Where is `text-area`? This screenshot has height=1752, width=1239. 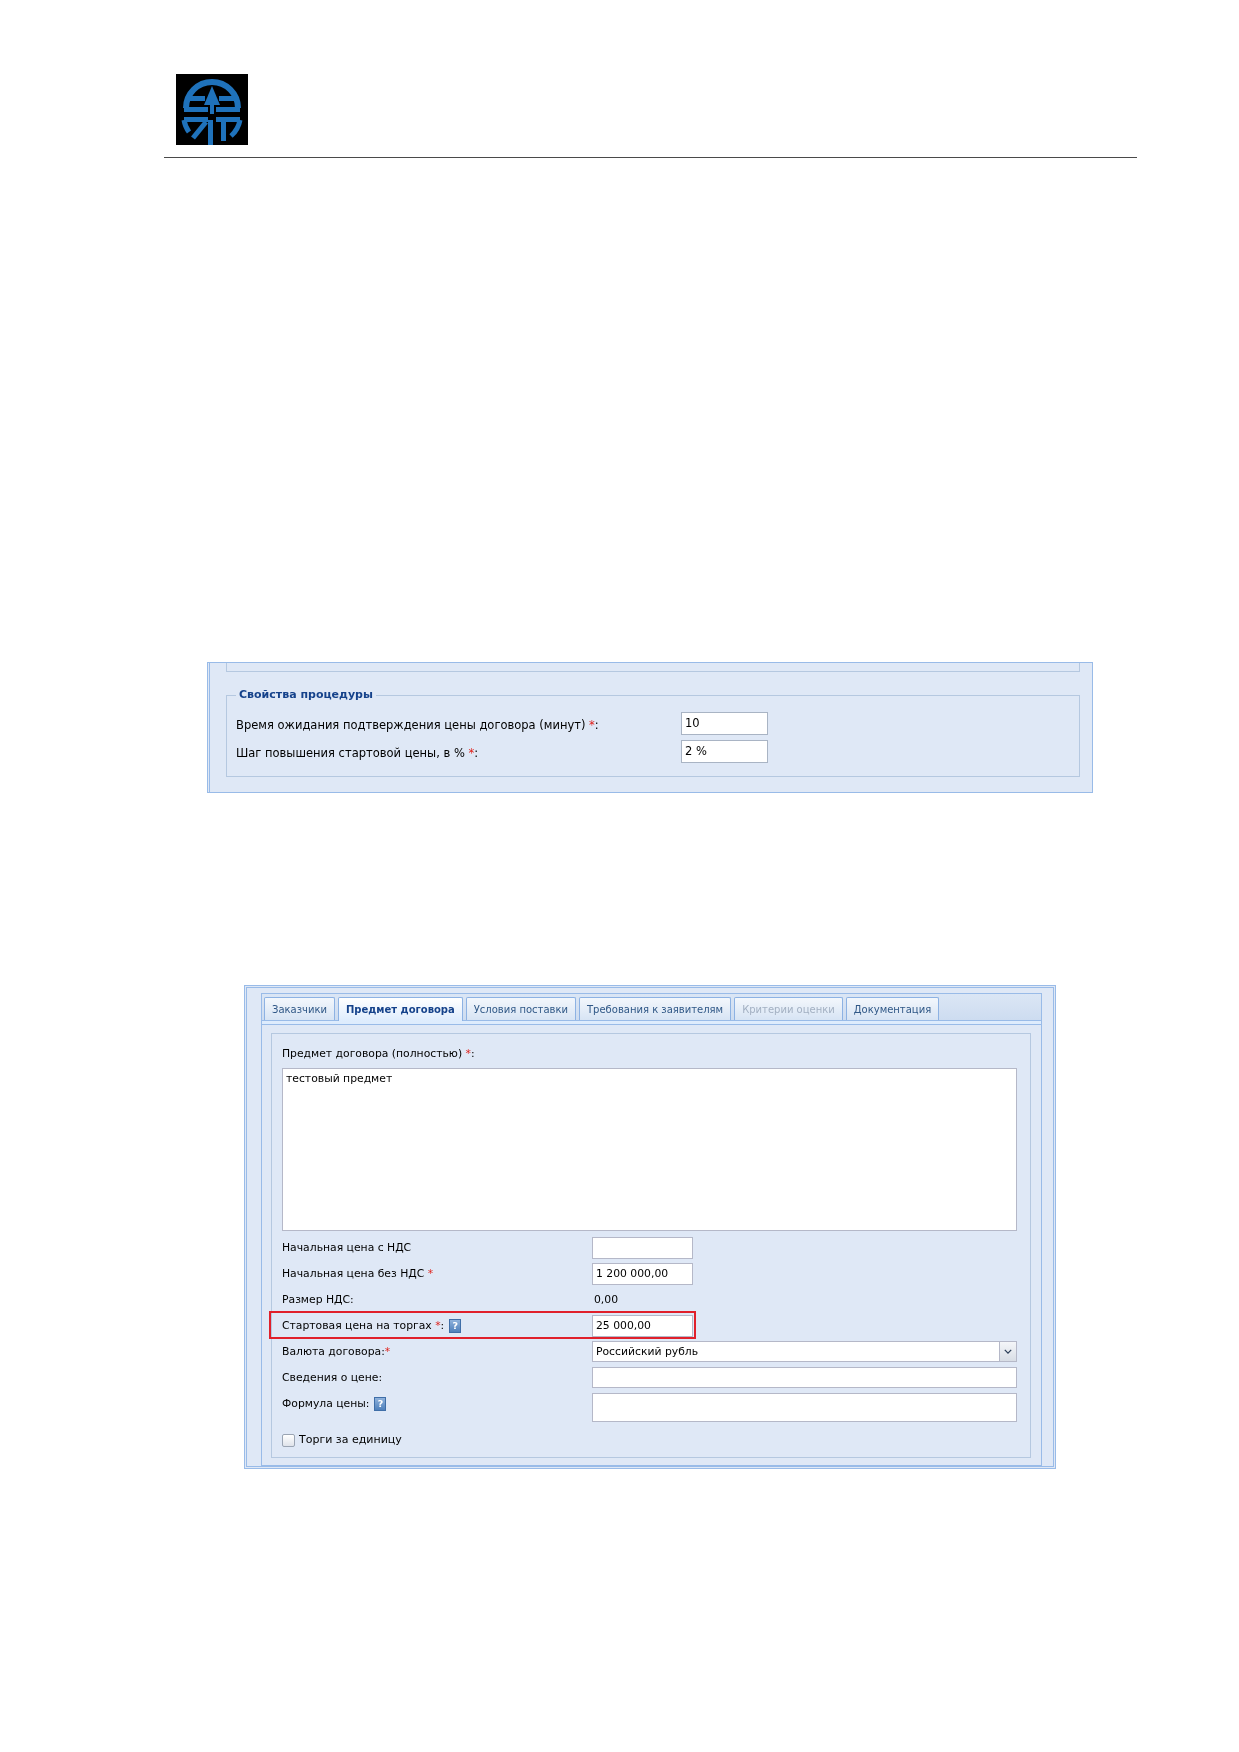
text-area is located at coordinates (804, 1407).